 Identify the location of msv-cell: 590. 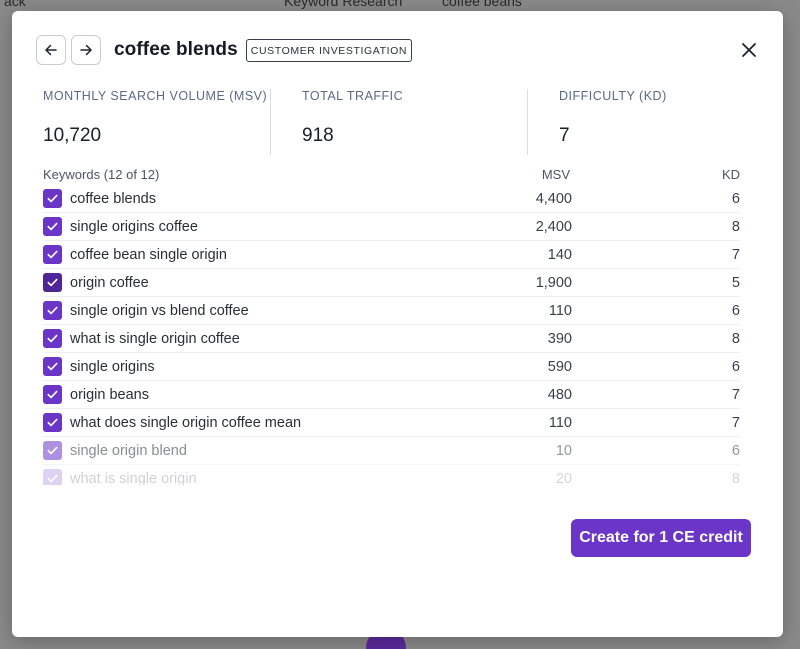
(559, 366).